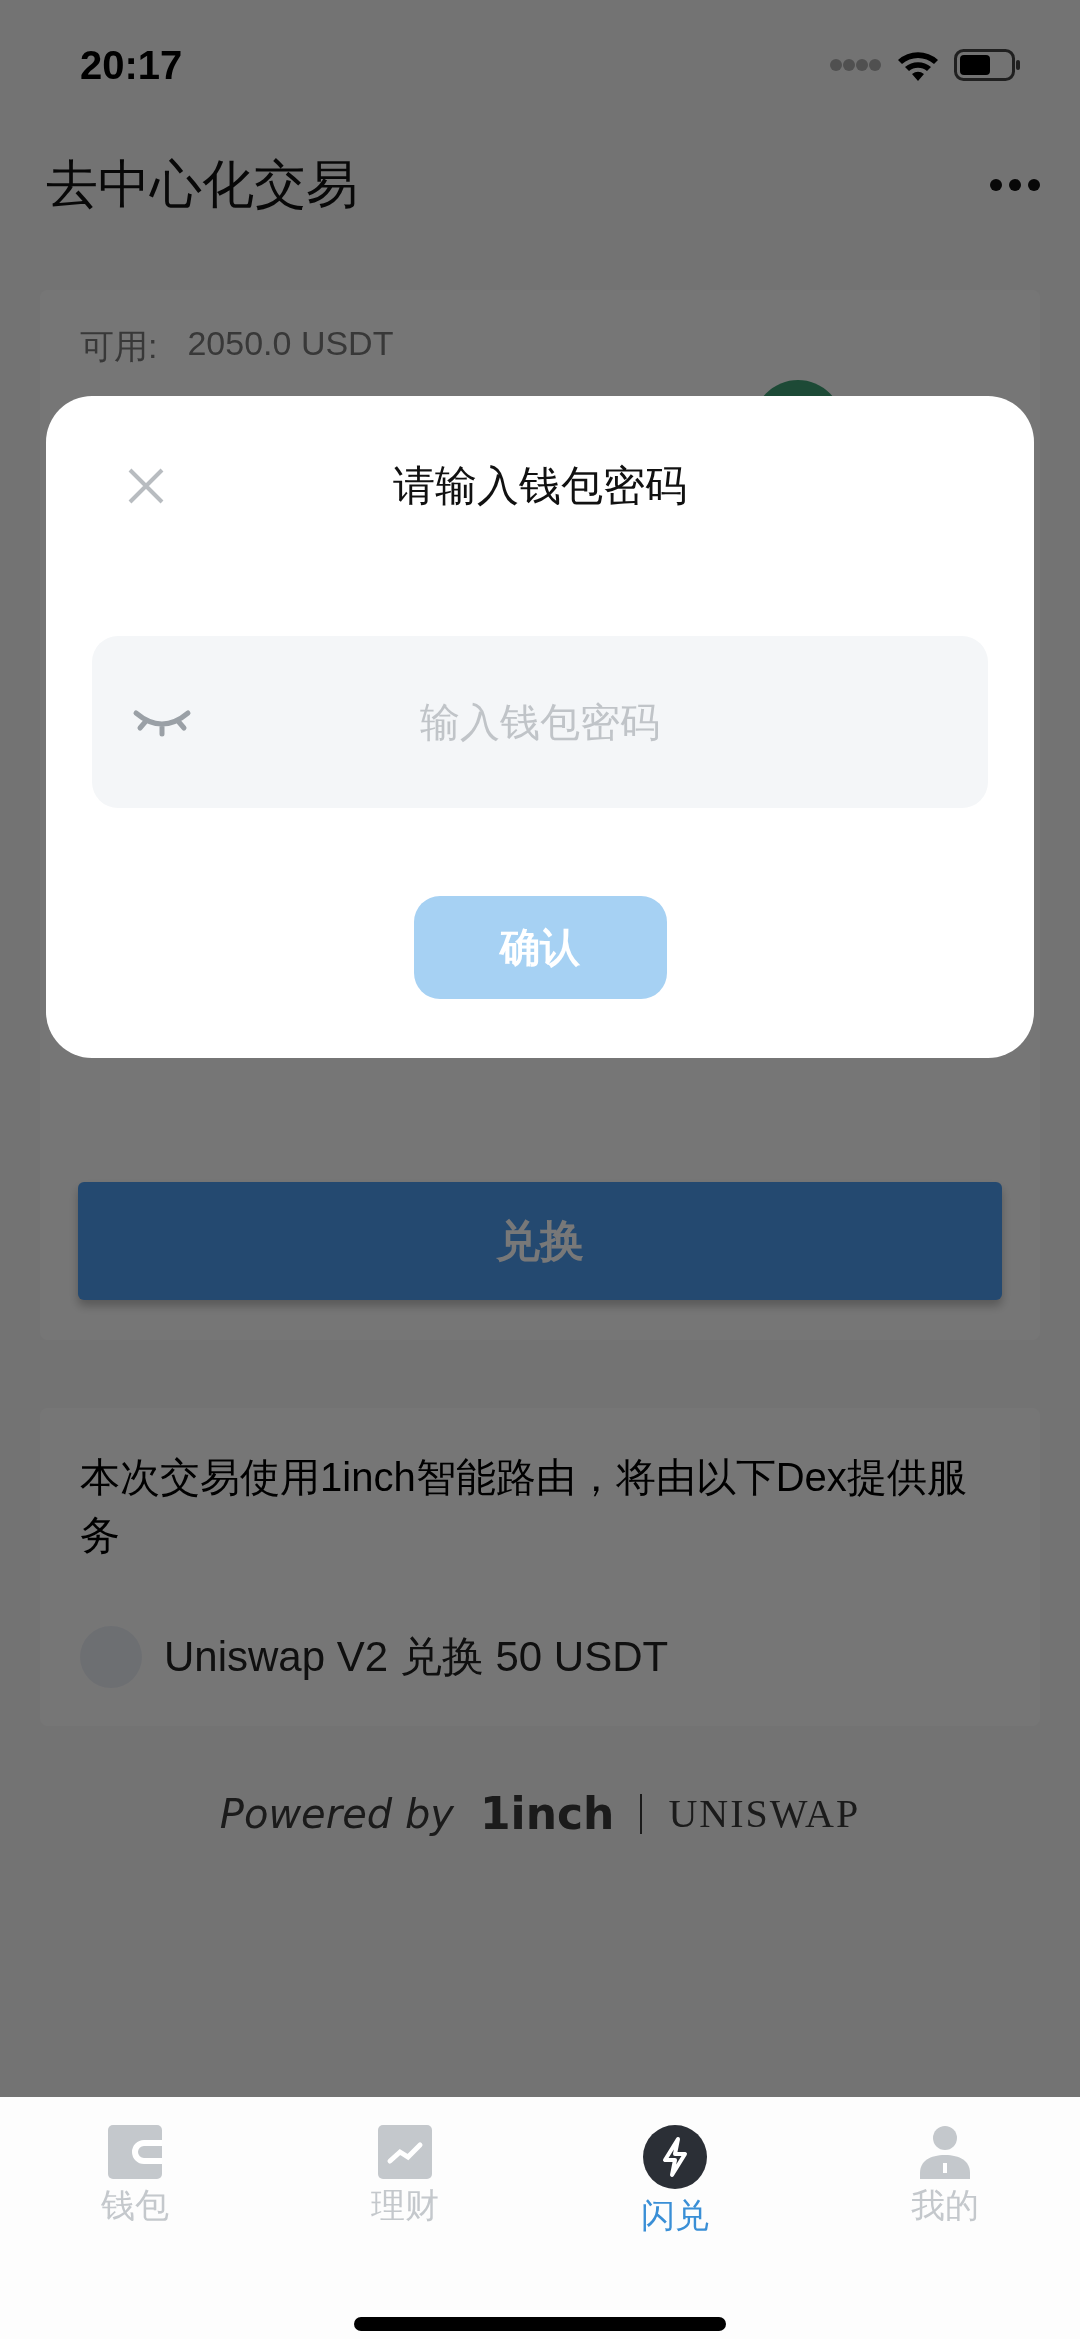 This screenshot has width=1080, height=2339. Describe the element at coordinates (540, 1241) in the screenshot. I see `swap-button: 兑换` at that location.